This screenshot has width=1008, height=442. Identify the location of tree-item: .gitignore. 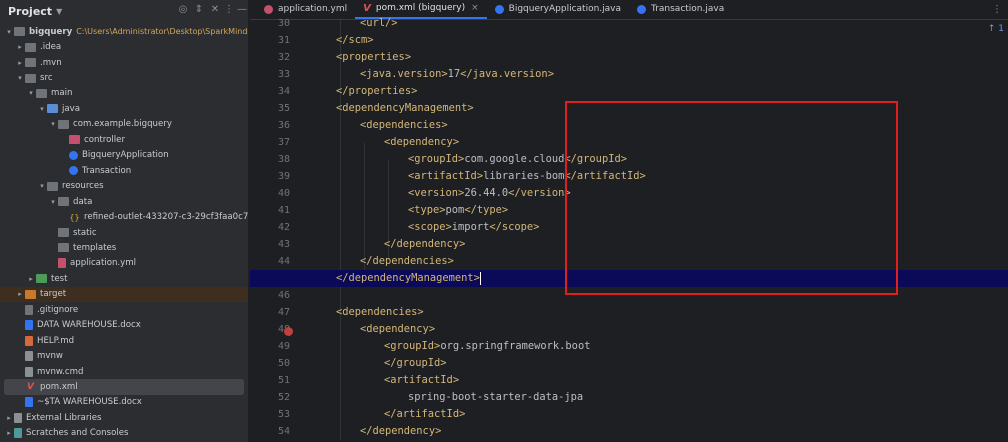
(124, 309).